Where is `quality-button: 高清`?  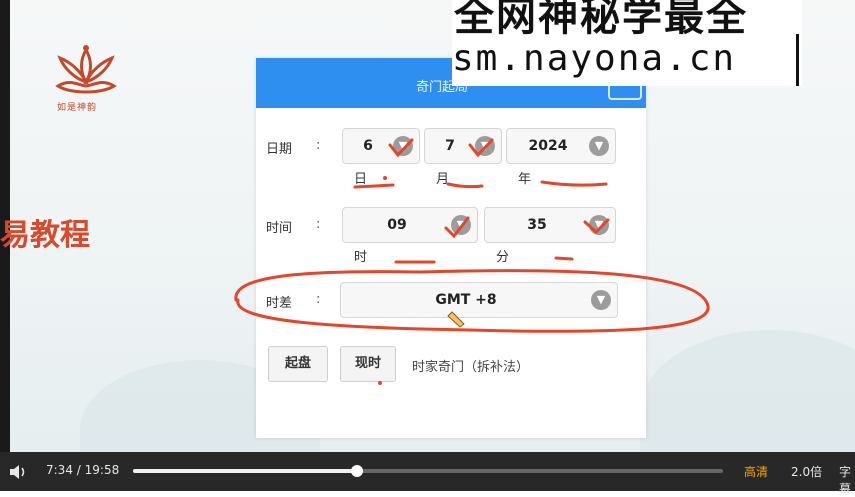 quality-button: 高清 is located at coordinates (756, 471).